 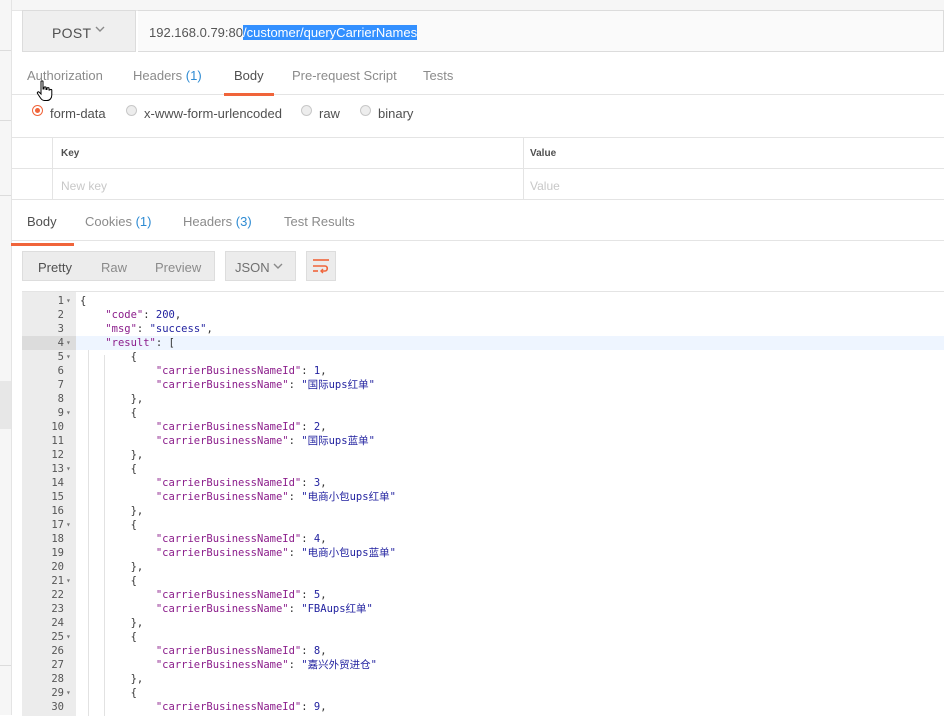 I want to click on code-line: 27 "carrierBusinessName": "嘉兴外贸进仓", so click(x=483, y=665).